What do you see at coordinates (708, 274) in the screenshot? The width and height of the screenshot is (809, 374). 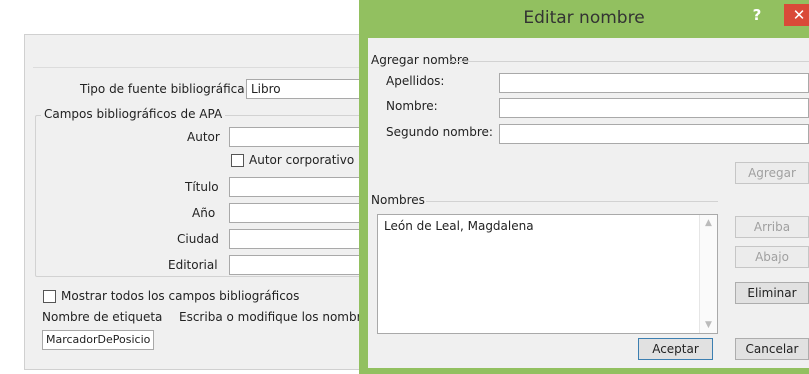 I see `names-scrollbar: ▲ ▼` at bounding box center [708, 274].